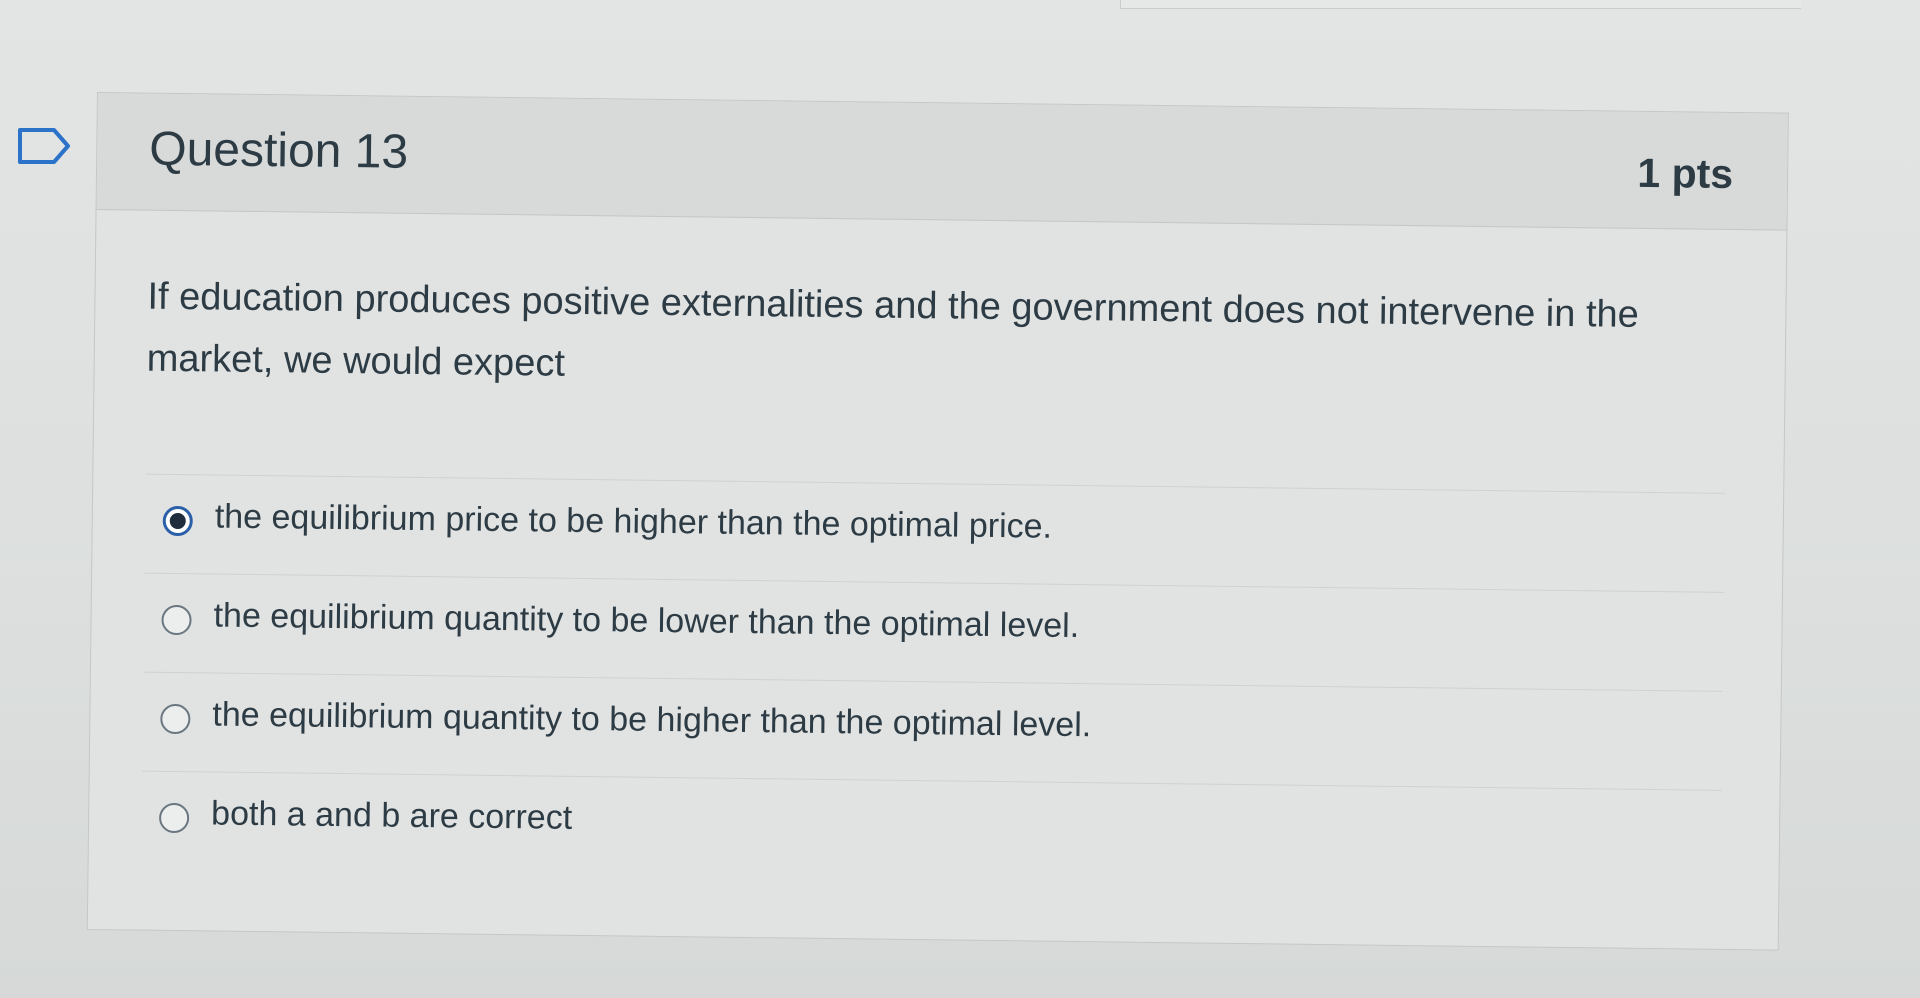  What do you see at coordinates (177, 521) in the screenshot?
I see `radio-selected-icon` at bounding box center [177, 521].